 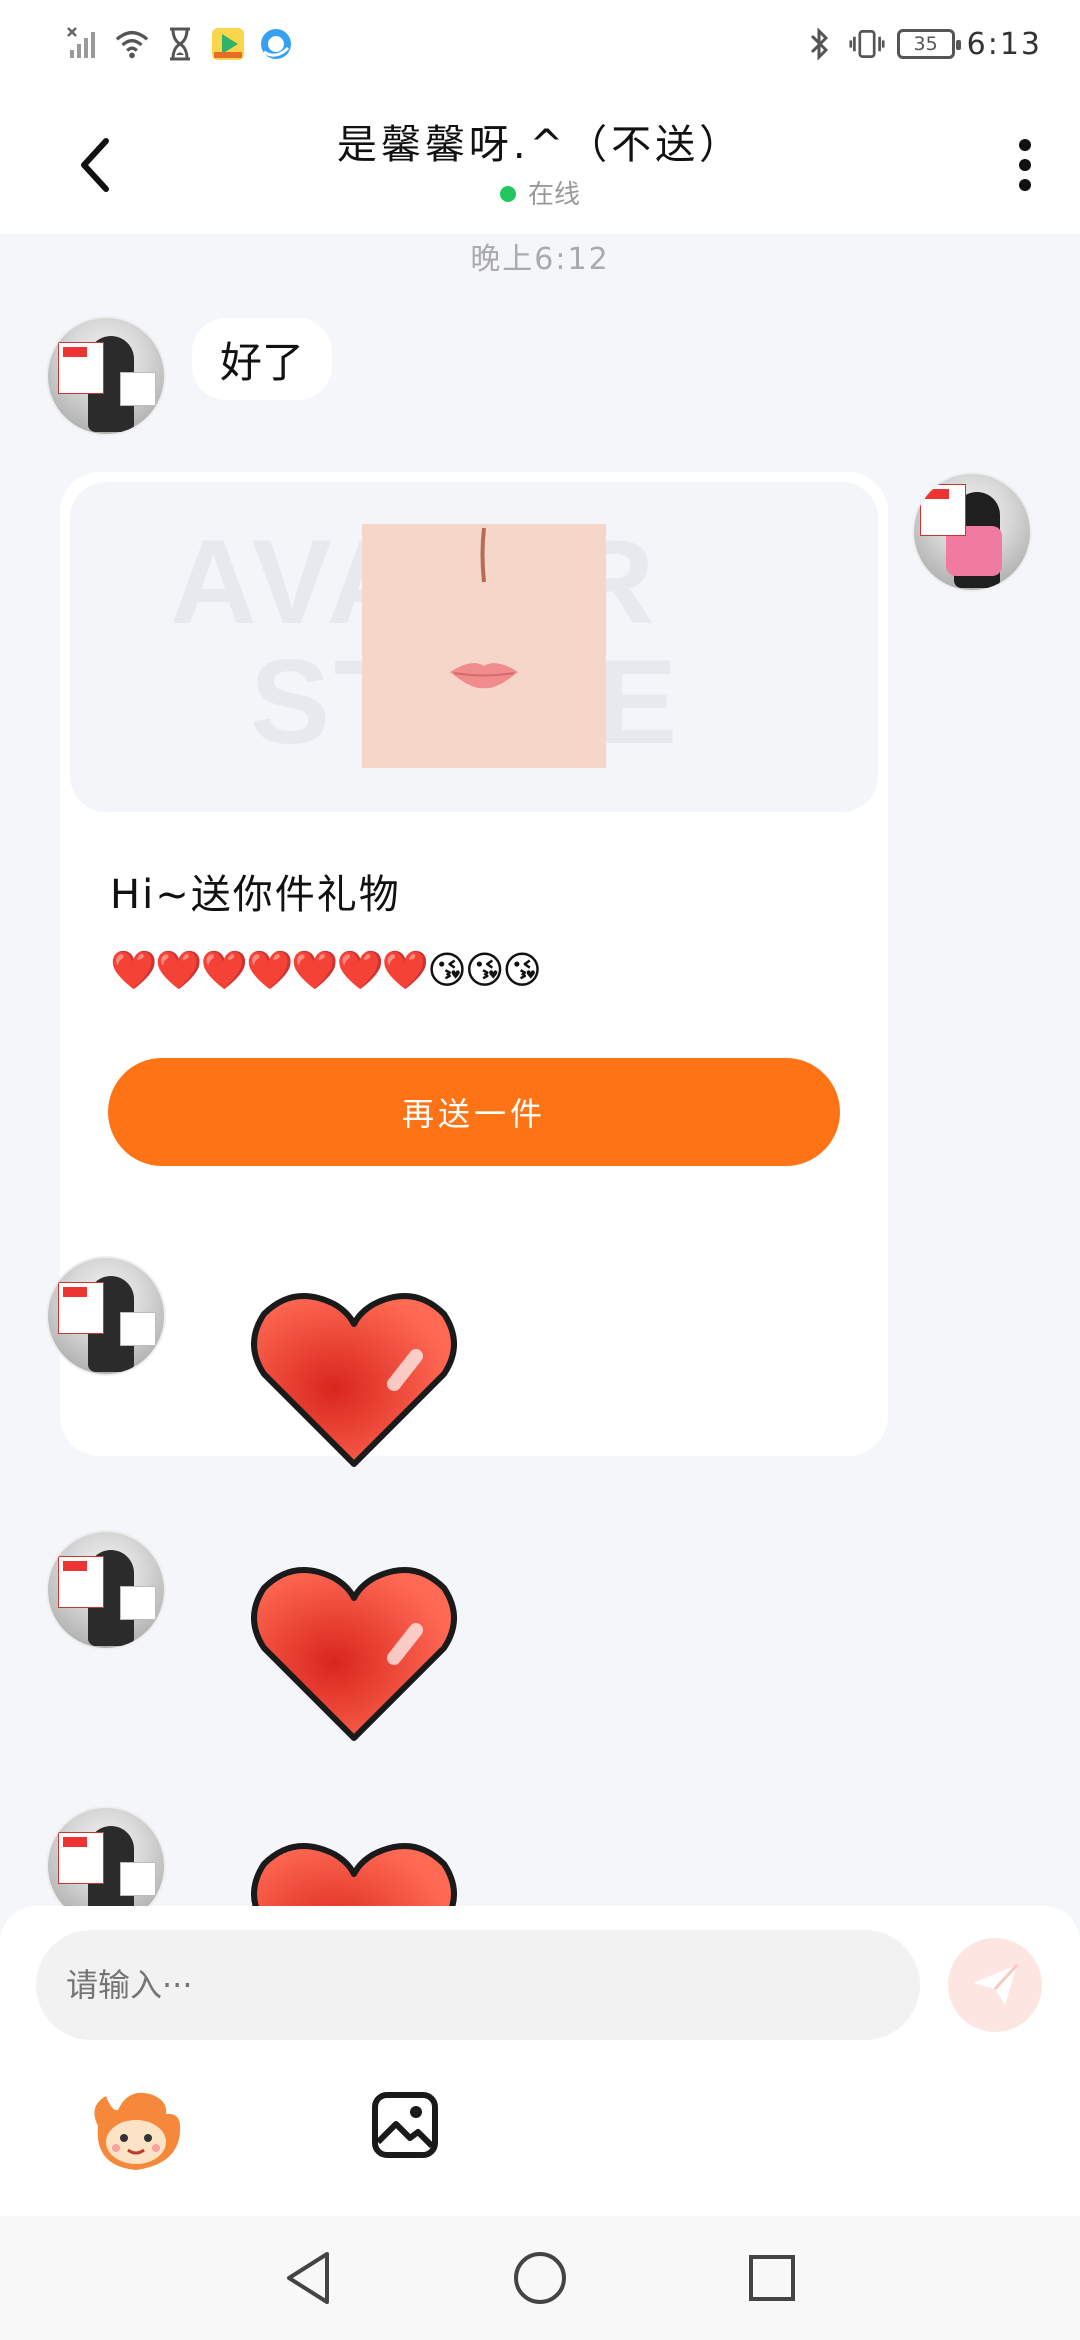 I want to click on chat-header: 是馨馨呀.^（不送） 在线, so click(x=540, y=162).